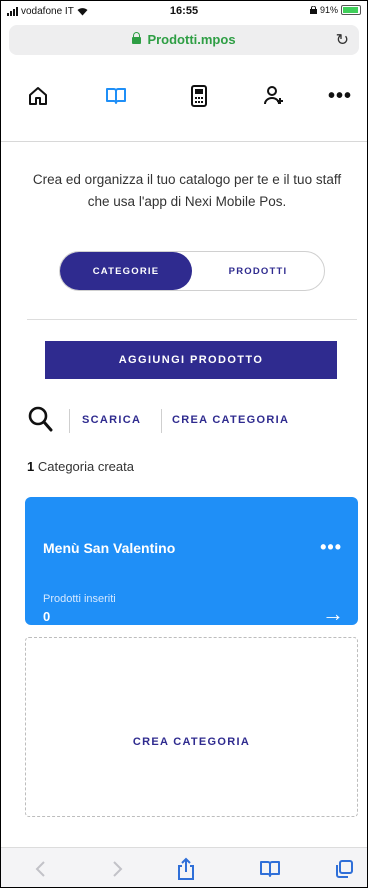 The image size is (368, 888). I want to click on category-more-icon: •••, so click(331, 547).